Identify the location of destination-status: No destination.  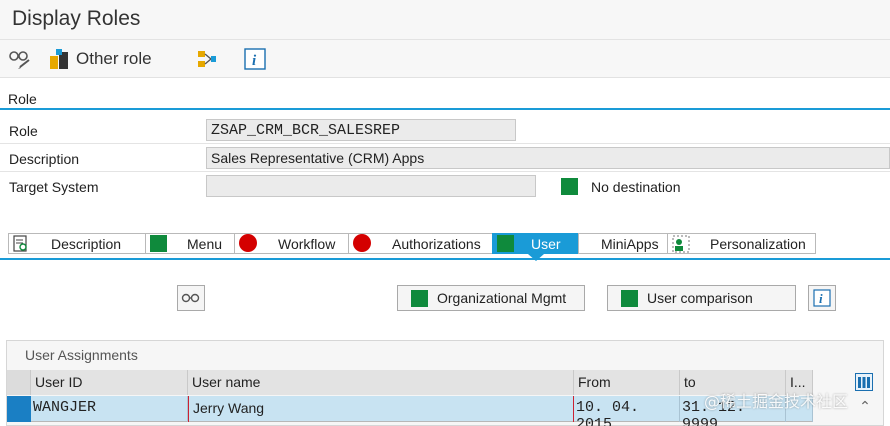
(636, 187).